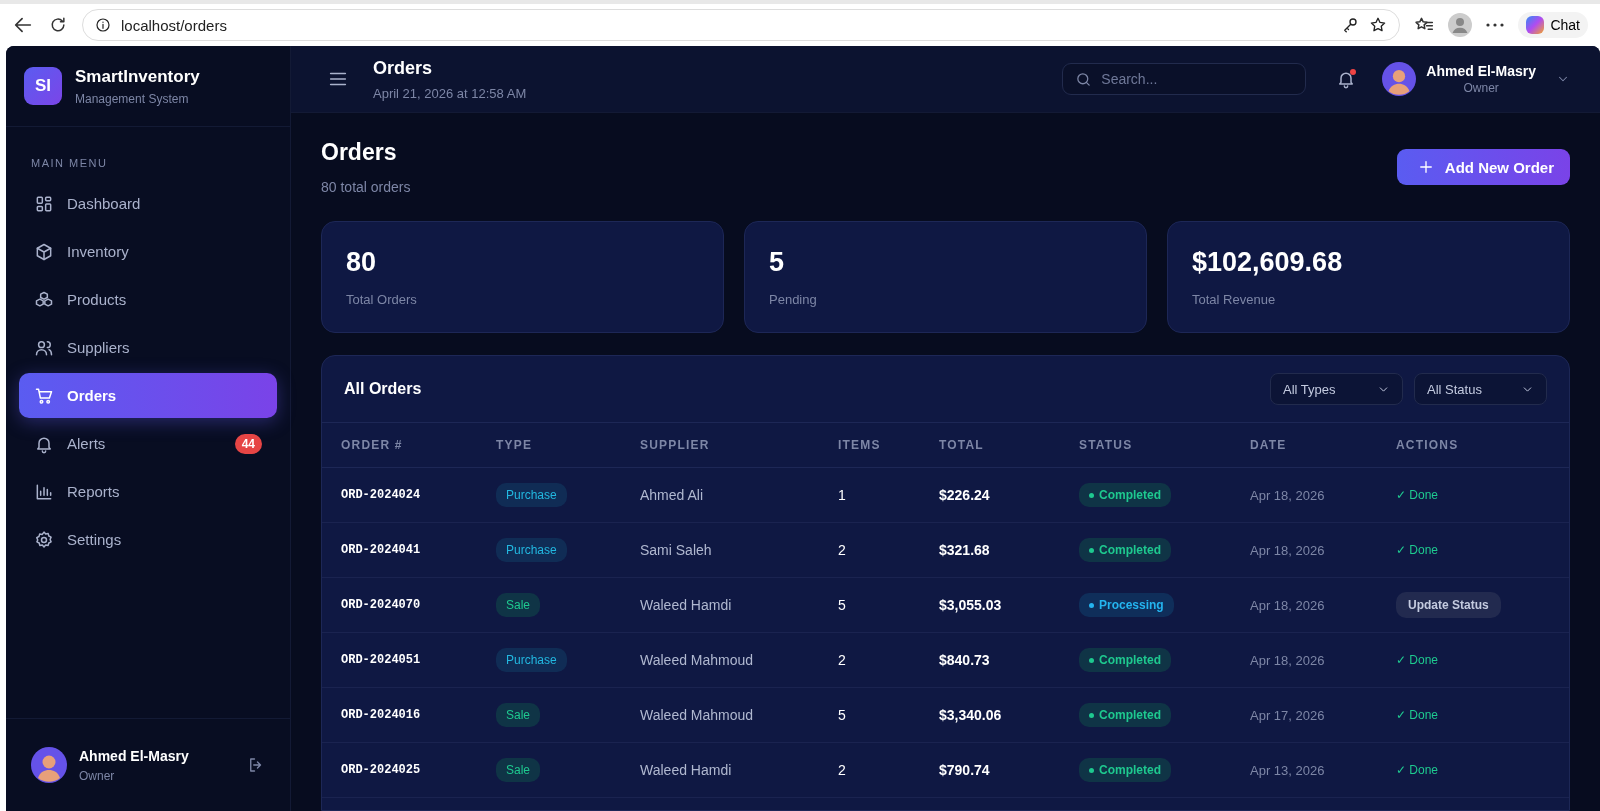  Describe the element at coordinates (69, 163) in the screenshot. I see `section-label: MAIN MENU` at that location.